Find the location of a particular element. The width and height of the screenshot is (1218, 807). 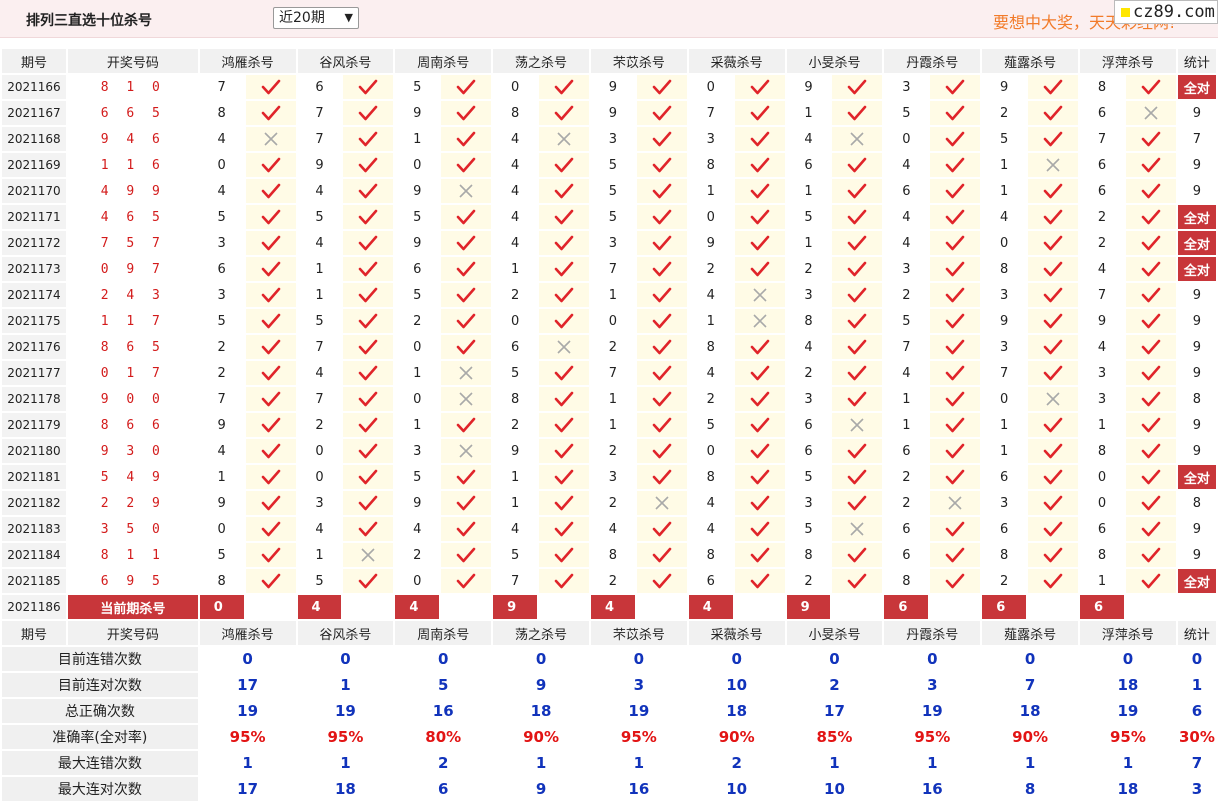

issue-cell: 2021173 is located at coordinates (34, 269).